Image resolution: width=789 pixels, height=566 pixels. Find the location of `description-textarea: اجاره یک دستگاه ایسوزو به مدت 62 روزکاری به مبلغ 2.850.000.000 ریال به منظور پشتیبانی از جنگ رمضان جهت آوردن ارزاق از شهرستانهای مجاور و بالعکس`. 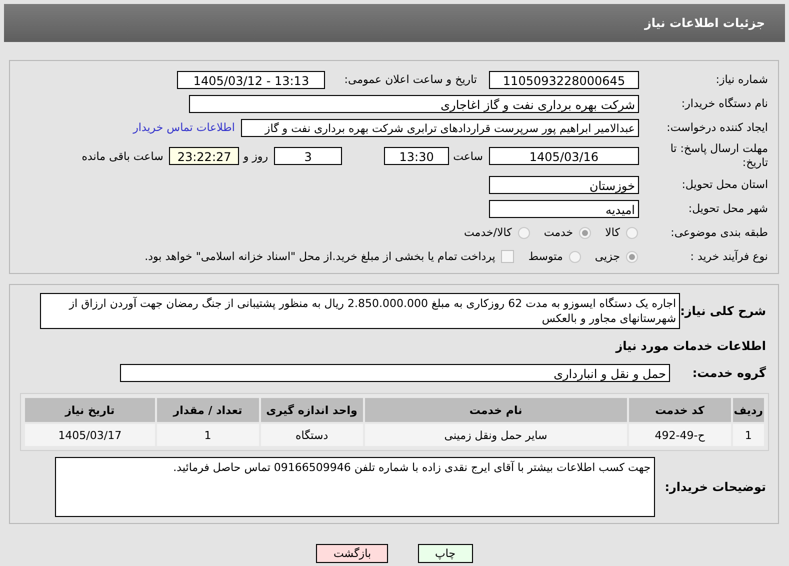

description-textarea: اجاره یک دستگاه ایسوزو به مدت 62 روزکاری به مبلغ 2.850.000.000 ریال به منظور پشتیبانی از جنگ رمضان جهت آوردن ارزاق از شهرستانهای مجاور و بالعکس is located at coordinates (360, 311).